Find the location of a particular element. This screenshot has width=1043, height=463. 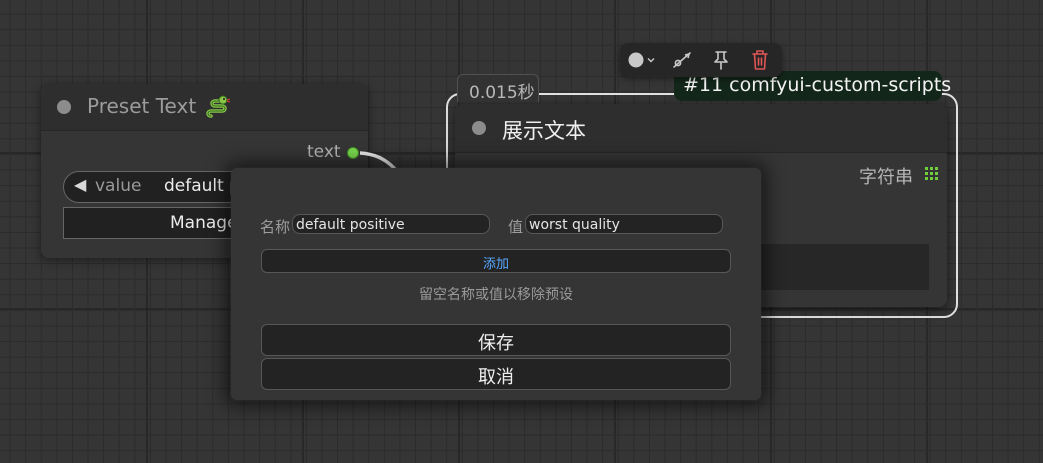

value-label: 值 is located at coordinates (516, 227).